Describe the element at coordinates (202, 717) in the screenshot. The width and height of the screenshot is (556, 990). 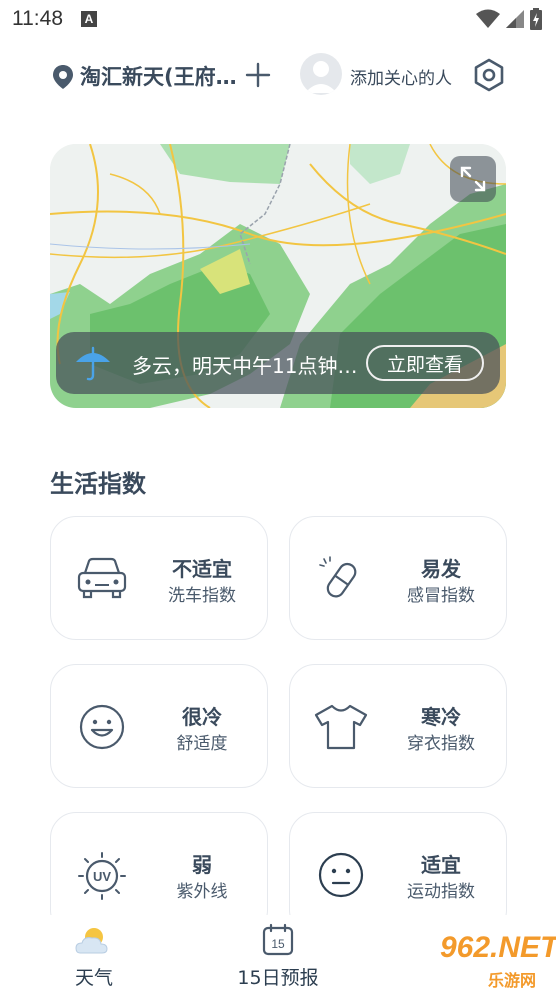
I see `card-value: 很冷` at that location.